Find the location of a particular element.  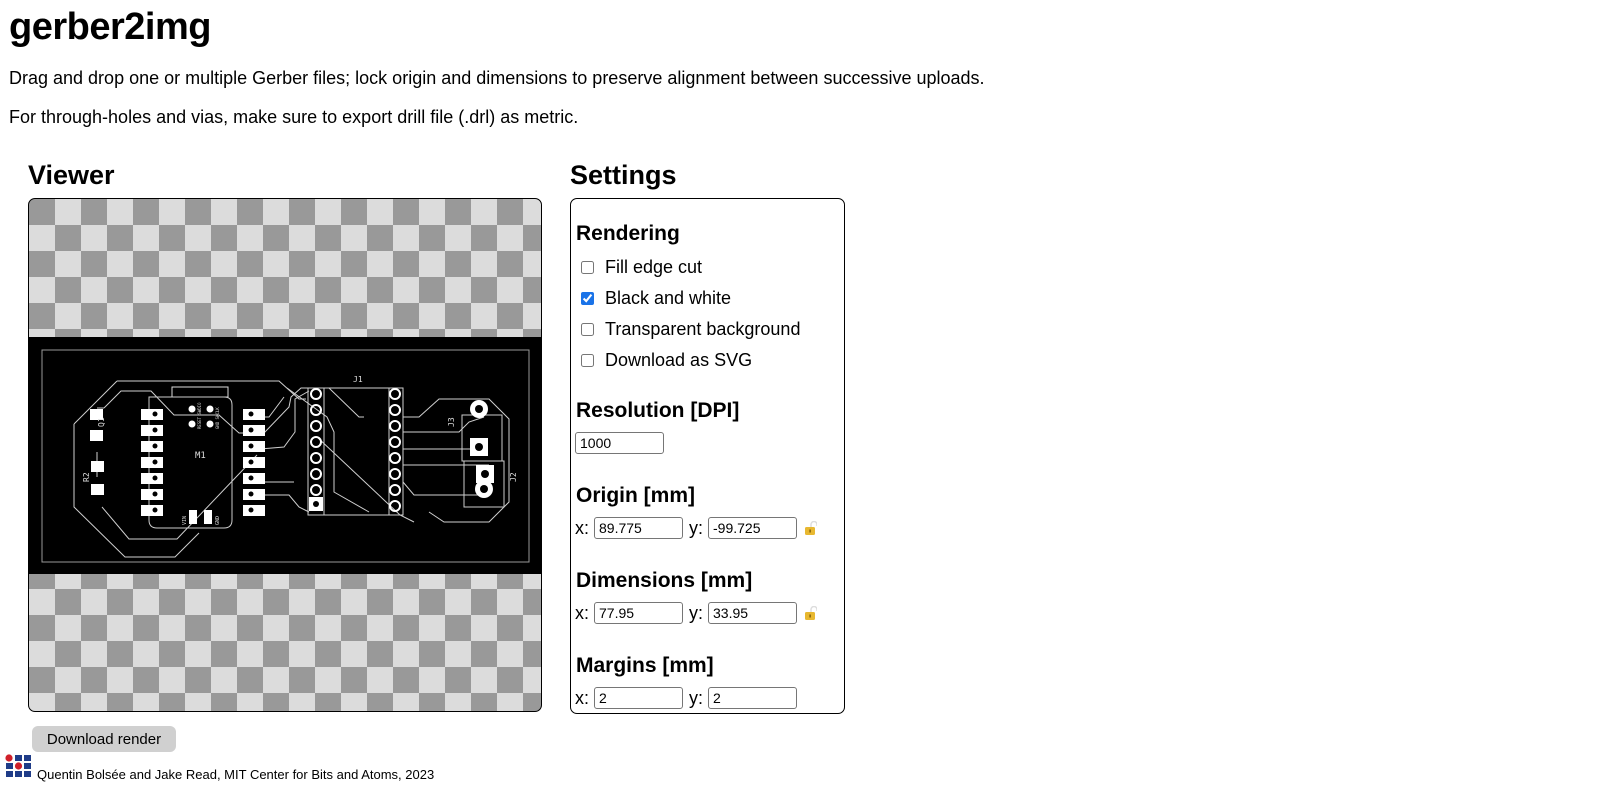

margins-x-input is located at coordinates (638, 698).